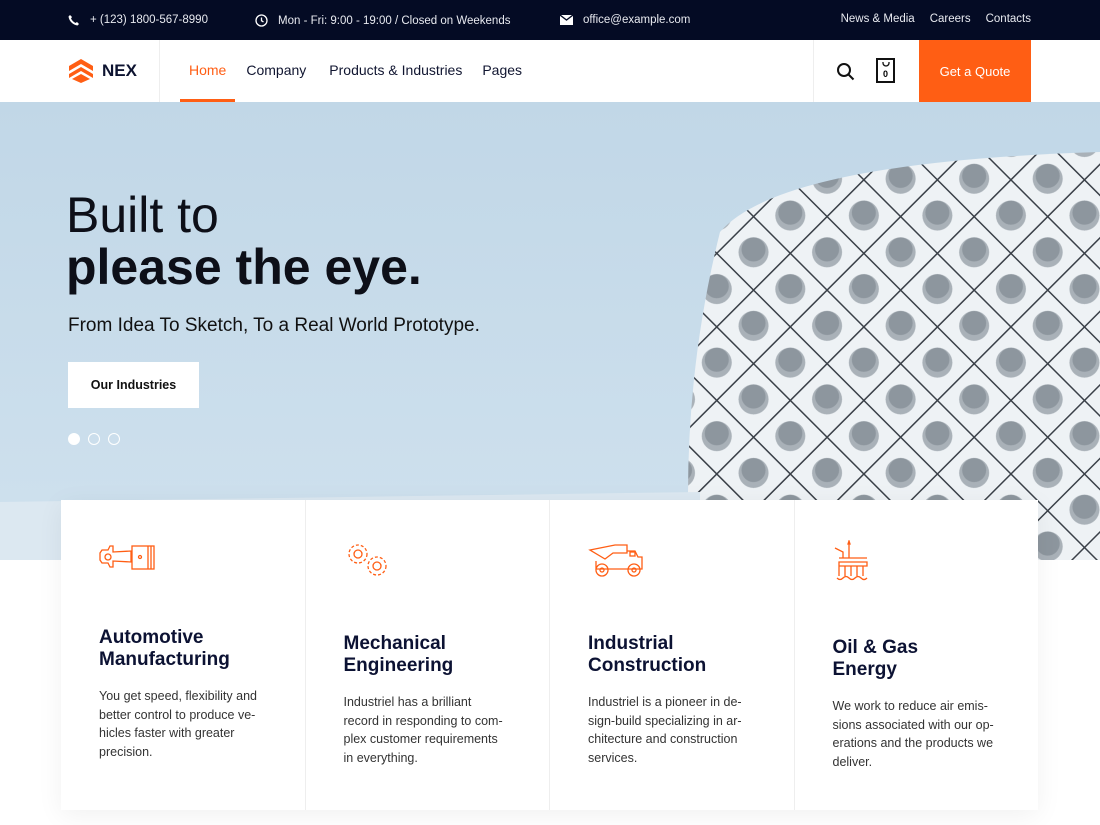 The height and width of the screenshot is (825, 1100). I want to click on logo-text: NEX, so click(119, 70).